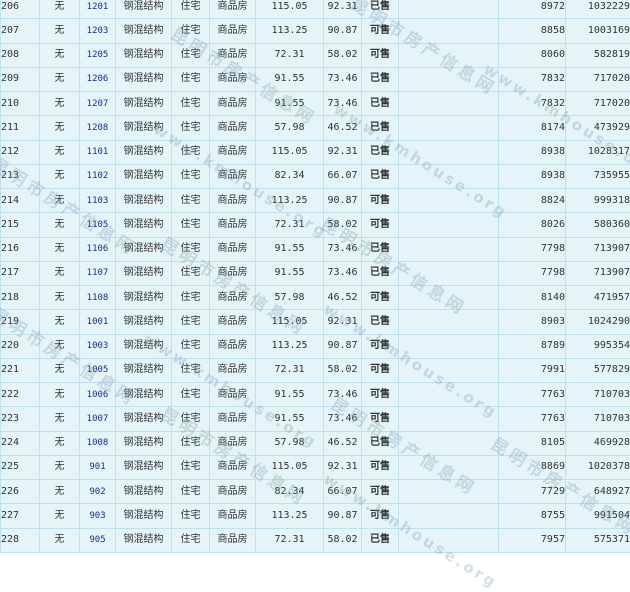 The height and width of the screenshot is (592, 630). I want to click on room-number-link: 1105, so click(98, 225).